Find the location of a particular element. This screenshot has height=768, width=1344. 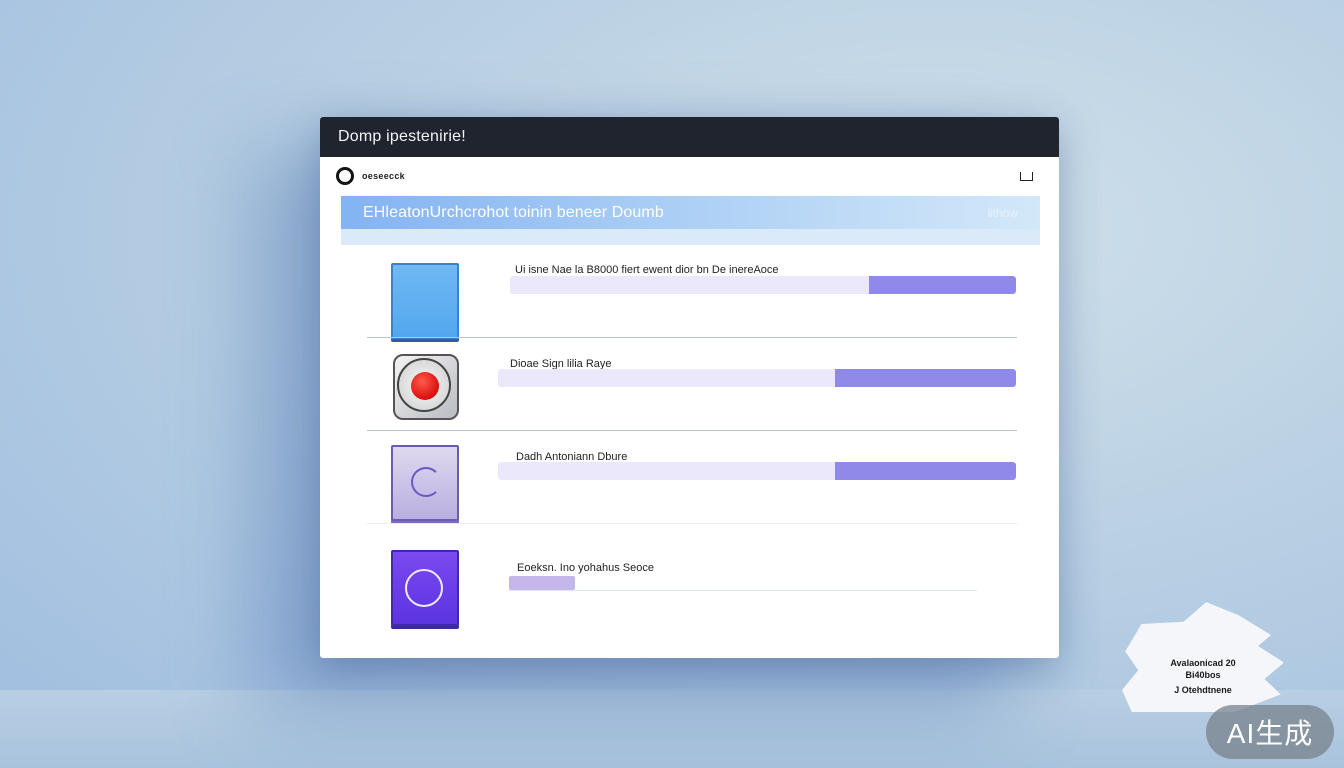

blue-square-icon is located at coordinates (425, 301).